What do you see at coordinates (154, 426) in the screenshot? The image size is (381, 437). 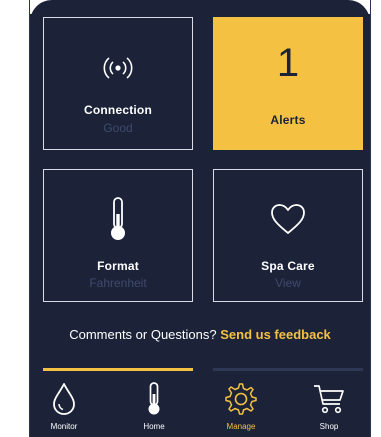 I see `tab-home-label: Home` at bounding box center [154, 426].